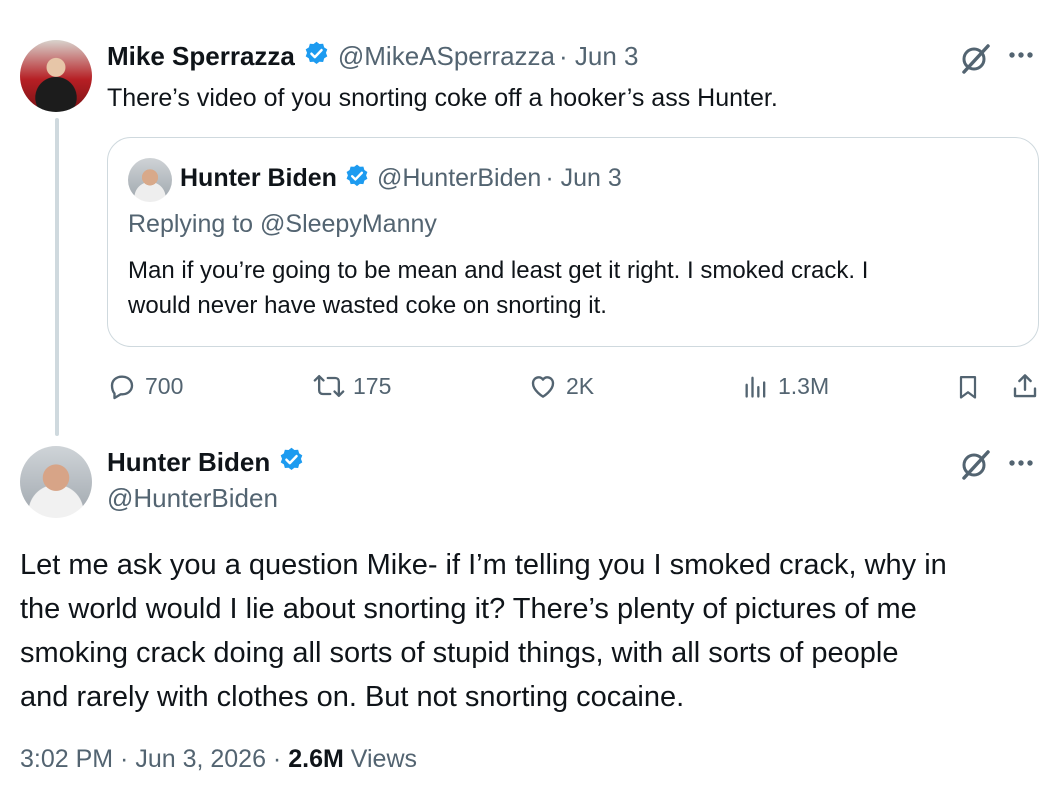 The height and width of the screenshot is (800, 1060). What do you see at coordinates (372, 385) in the screenshot?
I see `repost-count: 175` at bounding box center [372, 385].